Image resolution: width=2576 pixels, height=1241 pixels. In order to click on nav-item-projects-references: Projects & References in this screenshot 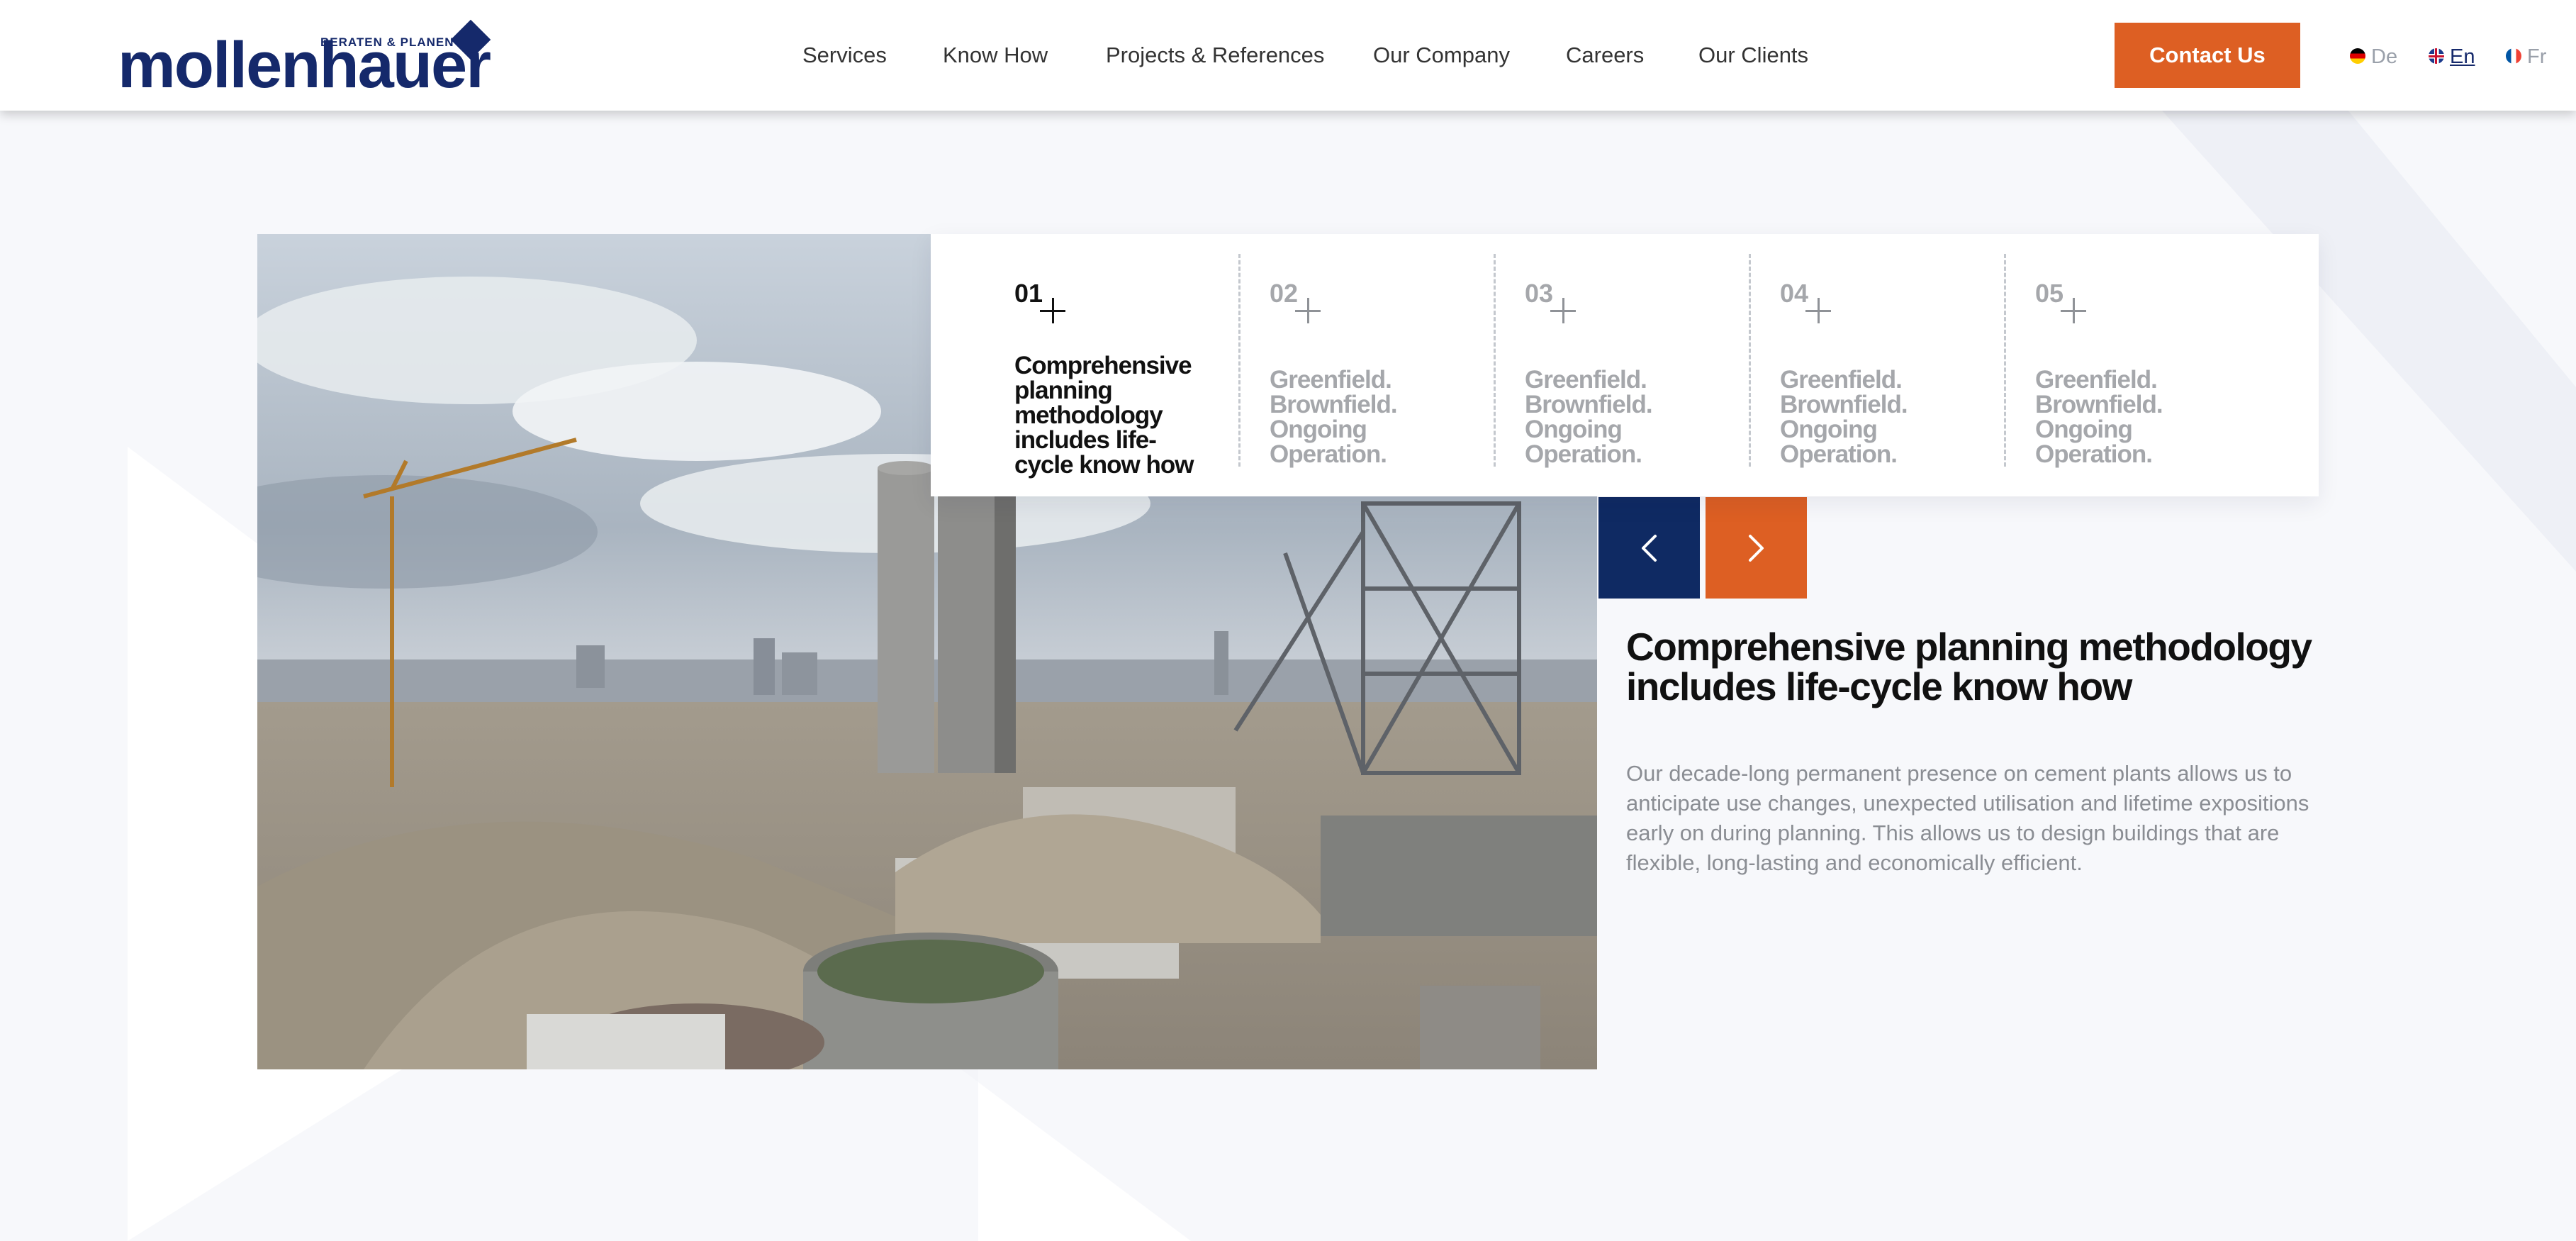, I will do `click(1215, 55)`.